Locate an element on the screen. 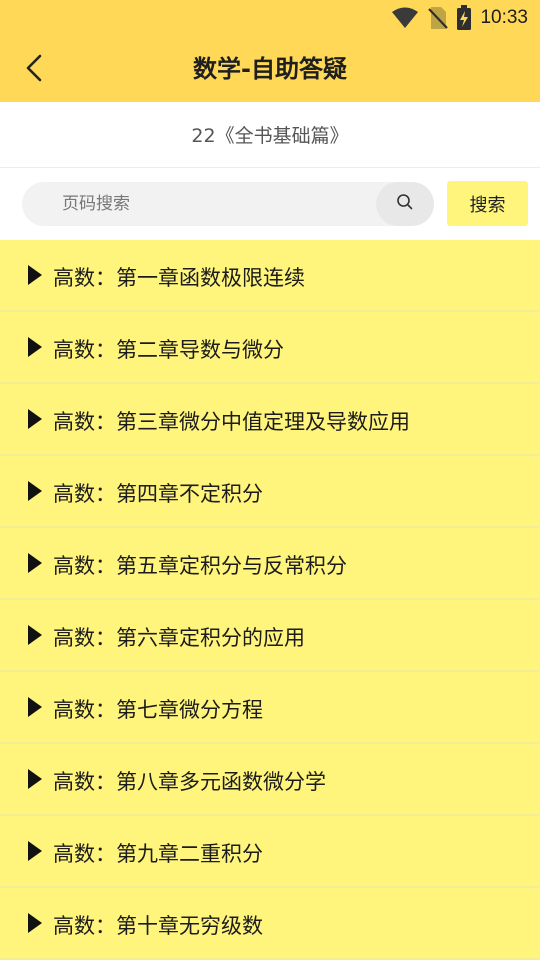 The width and height of the screenshot is (540, 960). chapter-item: 高数：第八章多元函数微分学 is located at coordinates (270, 780).